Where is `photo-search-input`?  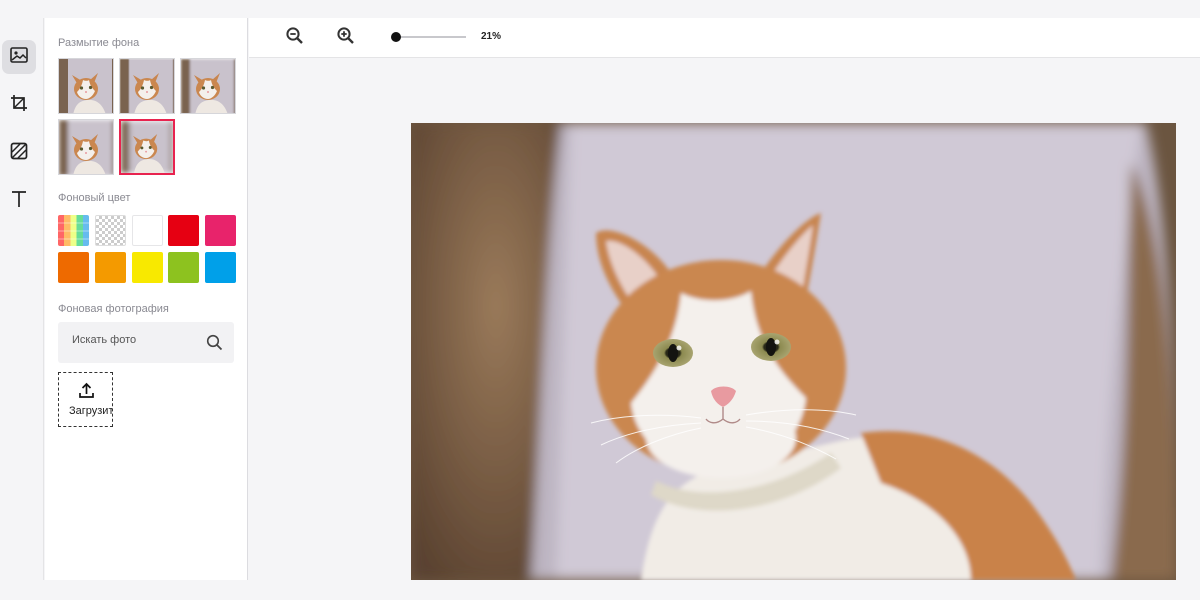 photo-search-input is located at coordinates (137, 340).